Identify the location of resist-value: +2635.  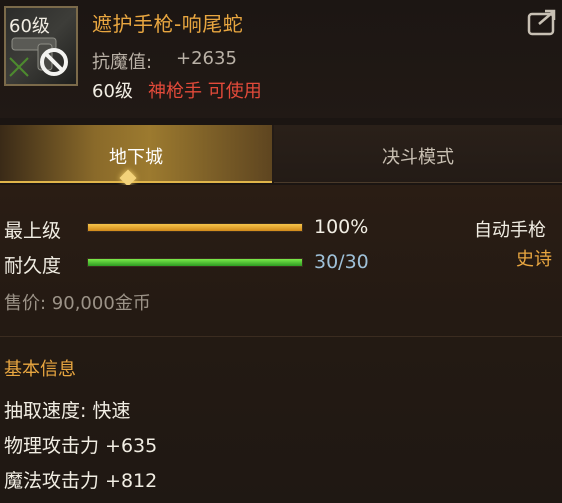
(206, 58).